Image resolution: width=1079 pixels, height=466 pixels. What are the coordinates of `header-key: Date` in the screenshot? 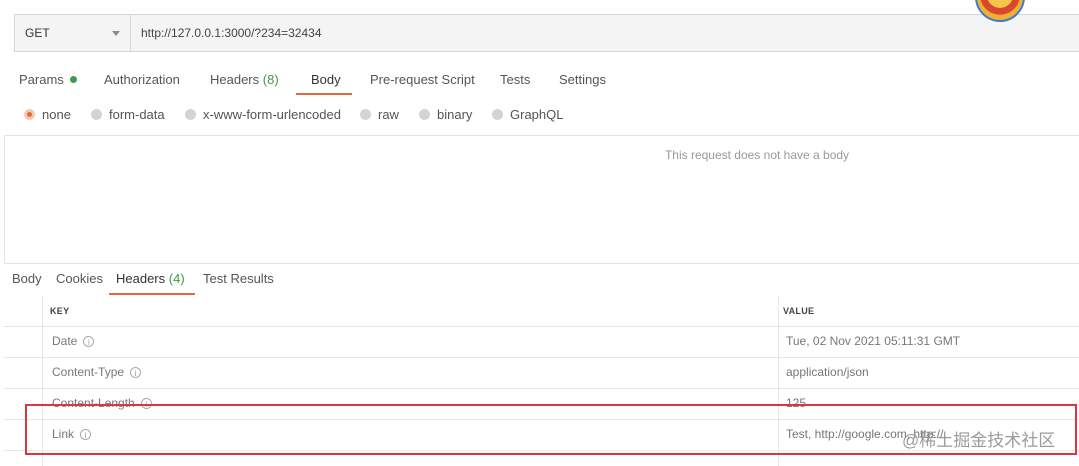 It's located at (65, 341).